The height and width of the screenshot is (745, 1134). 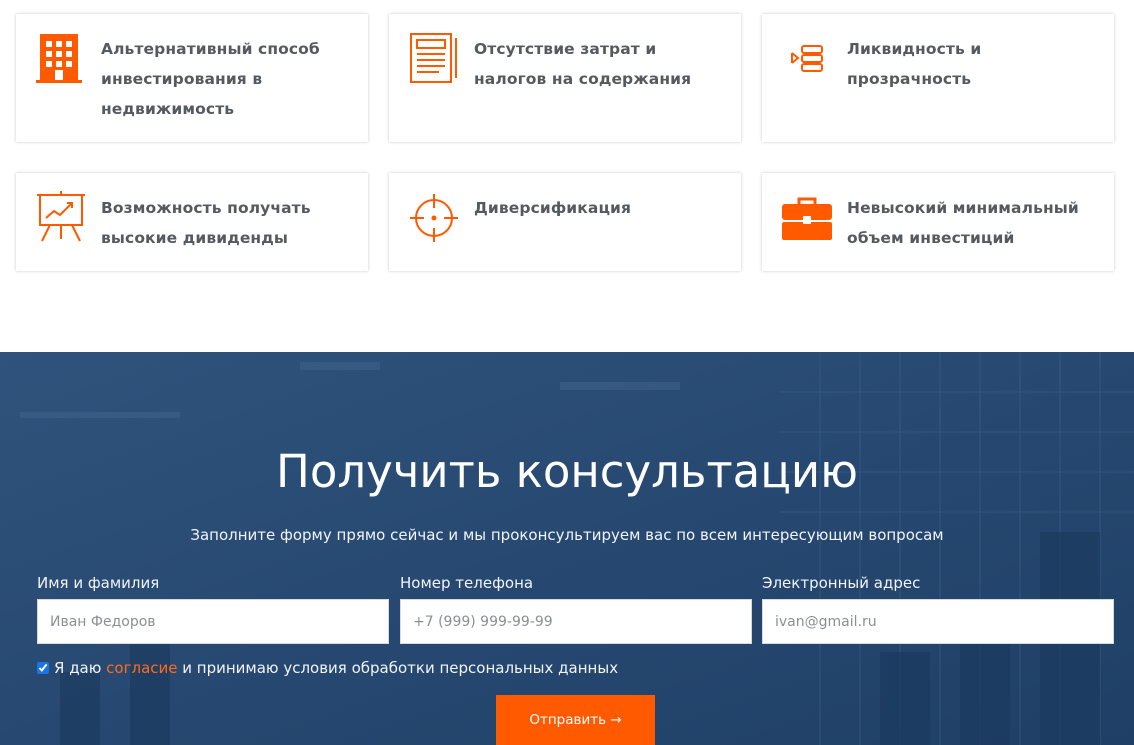 What do you see at coordinates (963, 223) in the screenshot?
I see `feature-text: Невысокий минимальный объем инвестиций` at bounding box center [963, 223].